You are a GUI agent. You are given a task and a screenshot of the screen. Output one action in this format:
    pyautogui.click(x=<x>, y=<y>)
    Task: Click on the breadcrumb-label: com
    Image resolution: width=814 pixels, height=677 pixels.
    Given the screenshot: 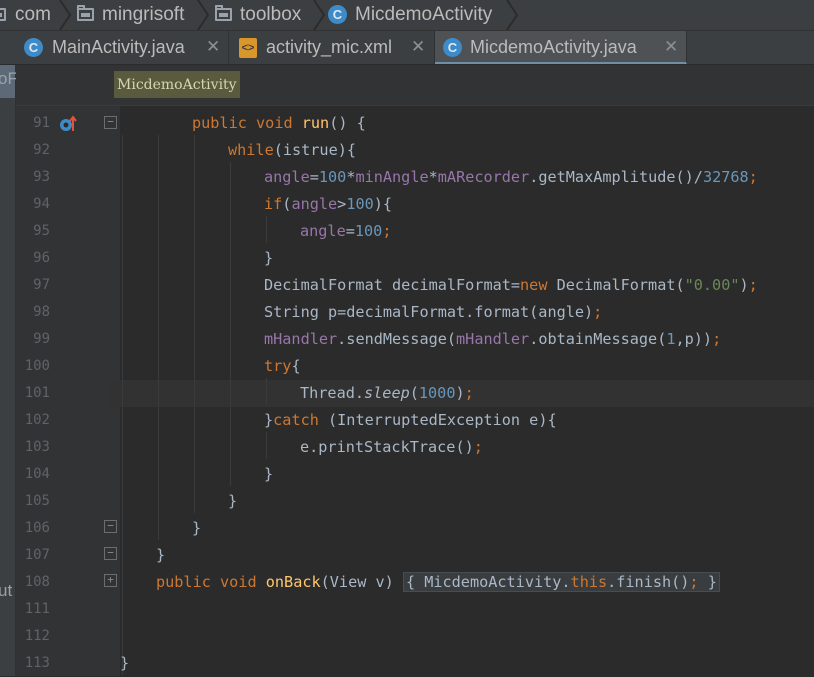 What is the action you would take?
    pyautogui.click(x=33, y=14)
    